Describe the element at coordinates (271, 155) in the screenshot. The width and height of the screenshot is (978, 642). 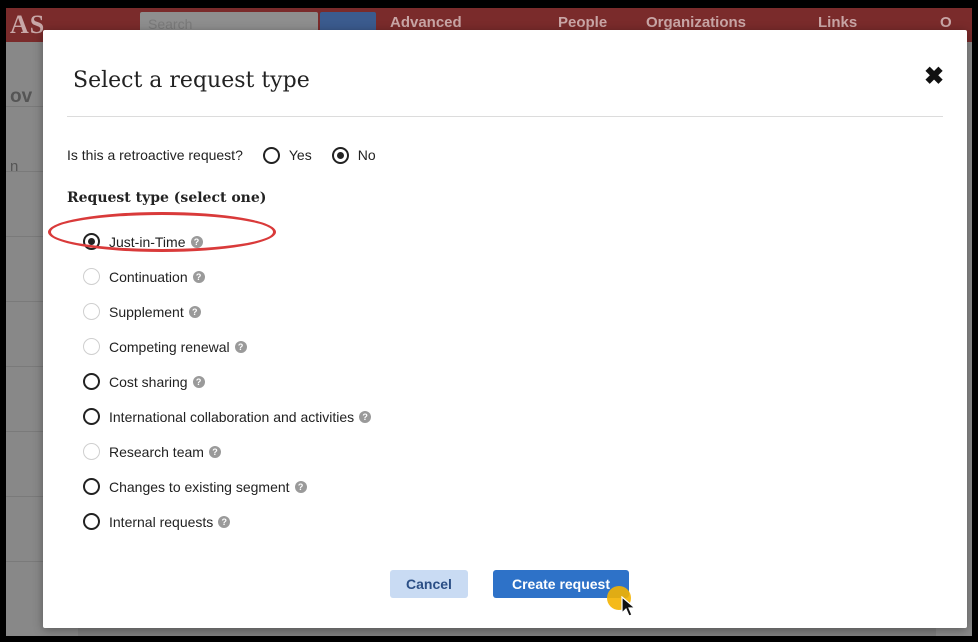
I see `retroactive-yes-radio` at that location.